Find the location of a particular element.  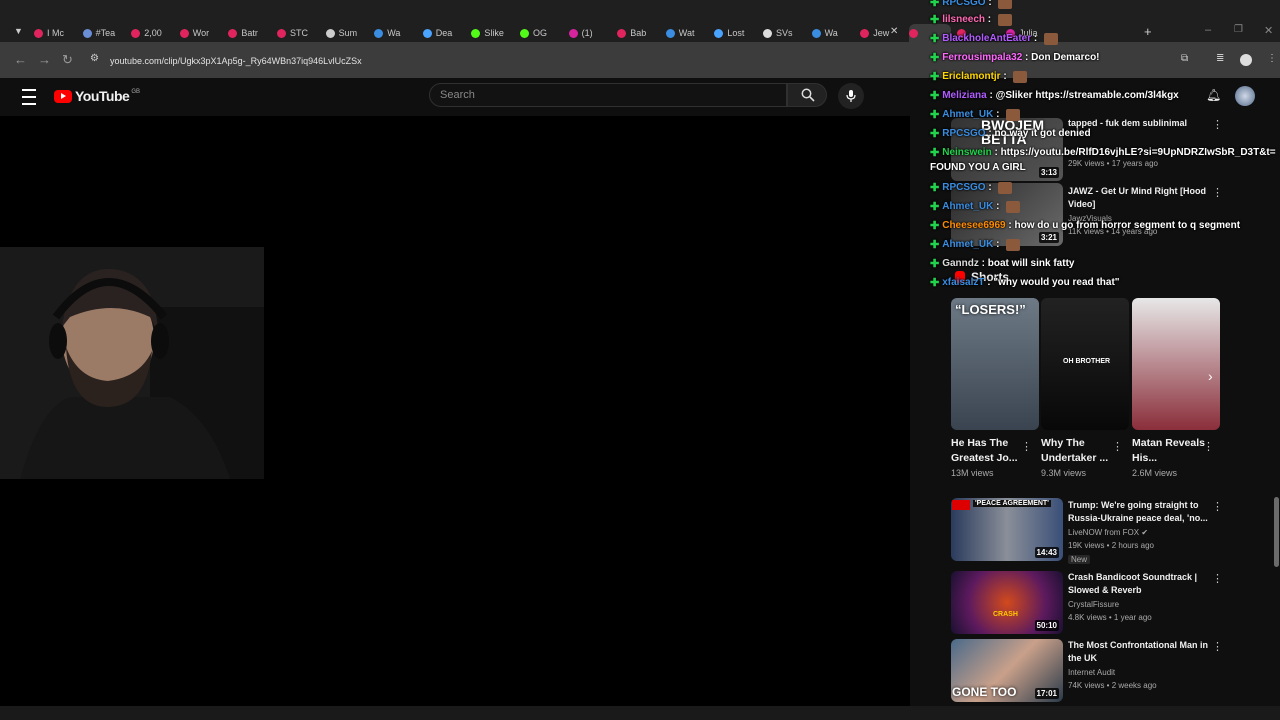

search-icon is located at coordinates (808, 95).